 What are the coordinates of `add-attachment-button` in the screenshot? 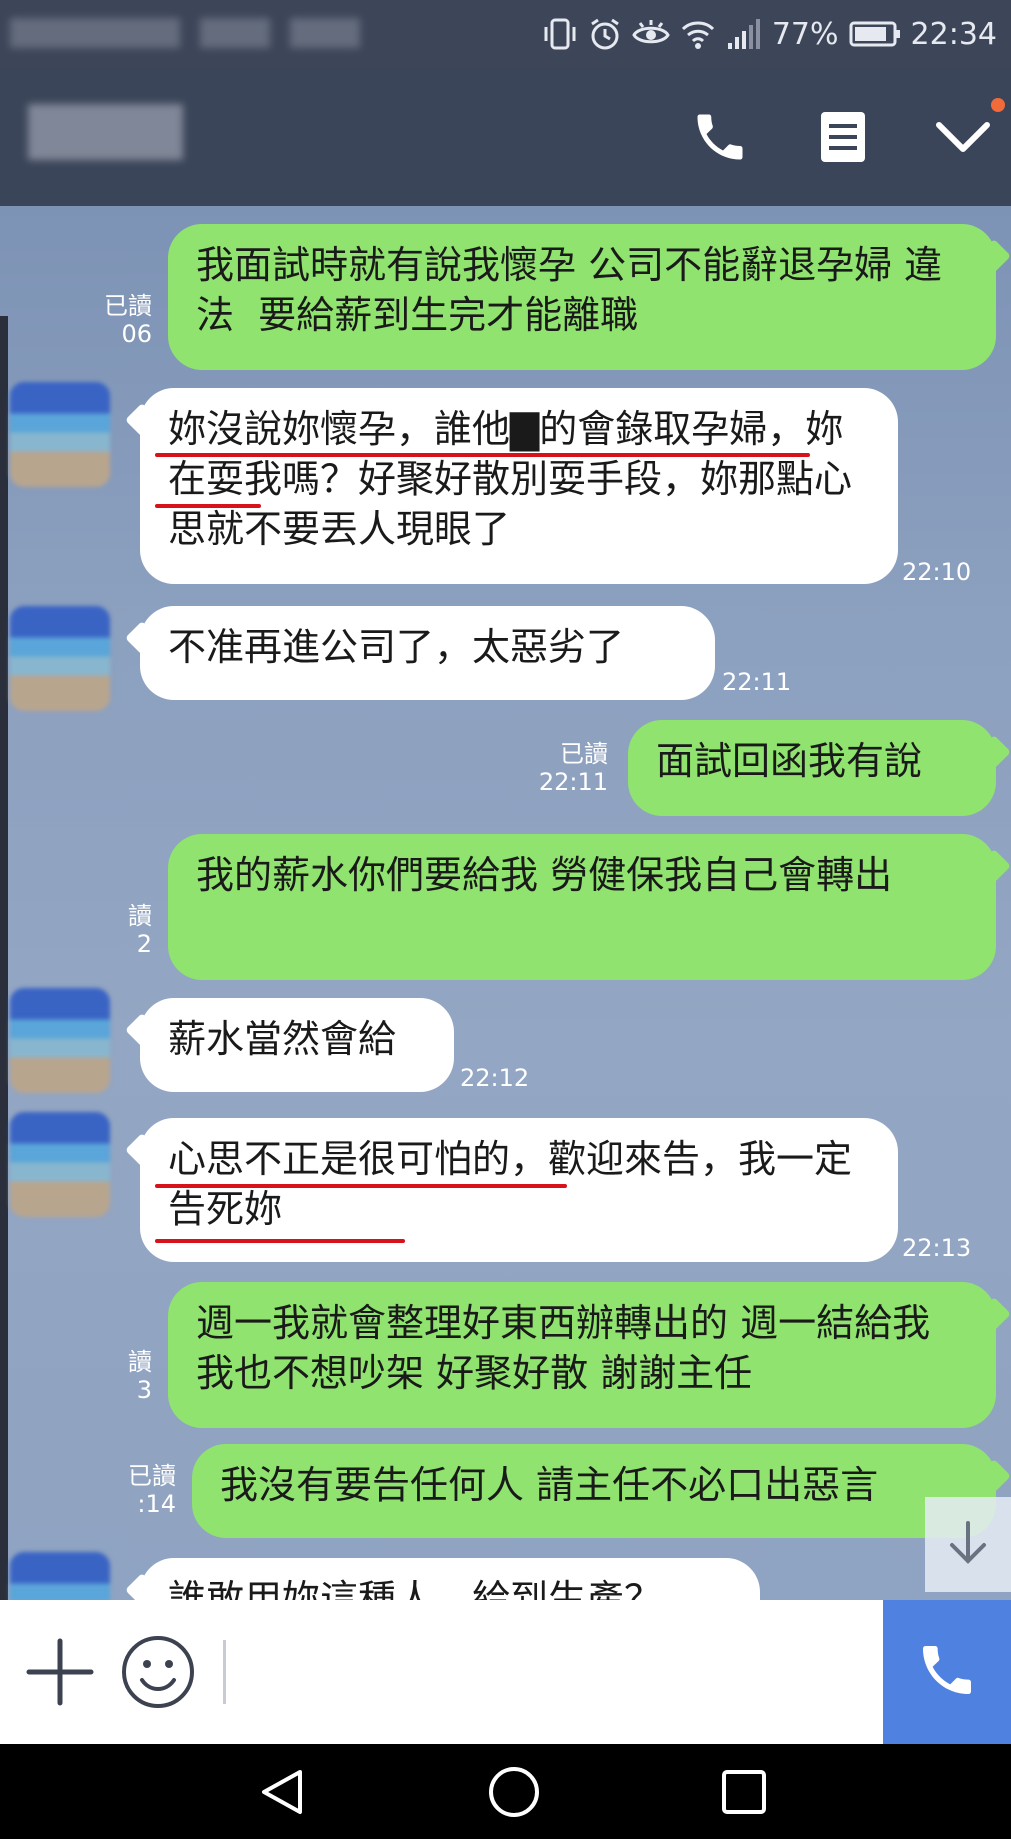 It's located at (60, 1674).